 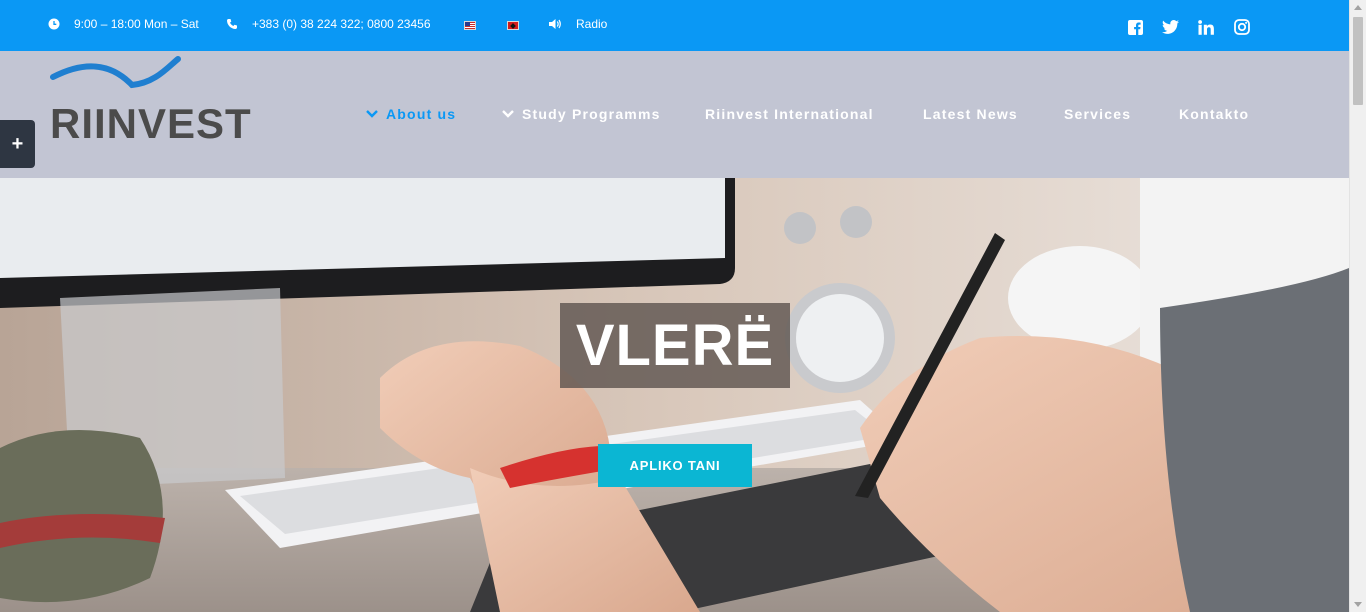 I want to click on radio-link: Radio, so click(x=577, y=24).